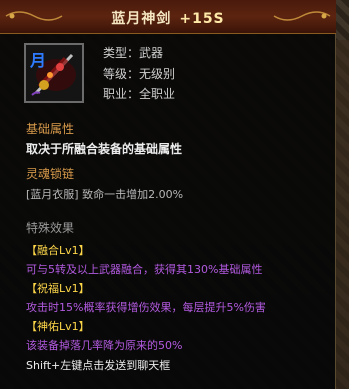 The height and width of the screenshot is (389, 349). I want to click on background-panel, so click(342, 214).